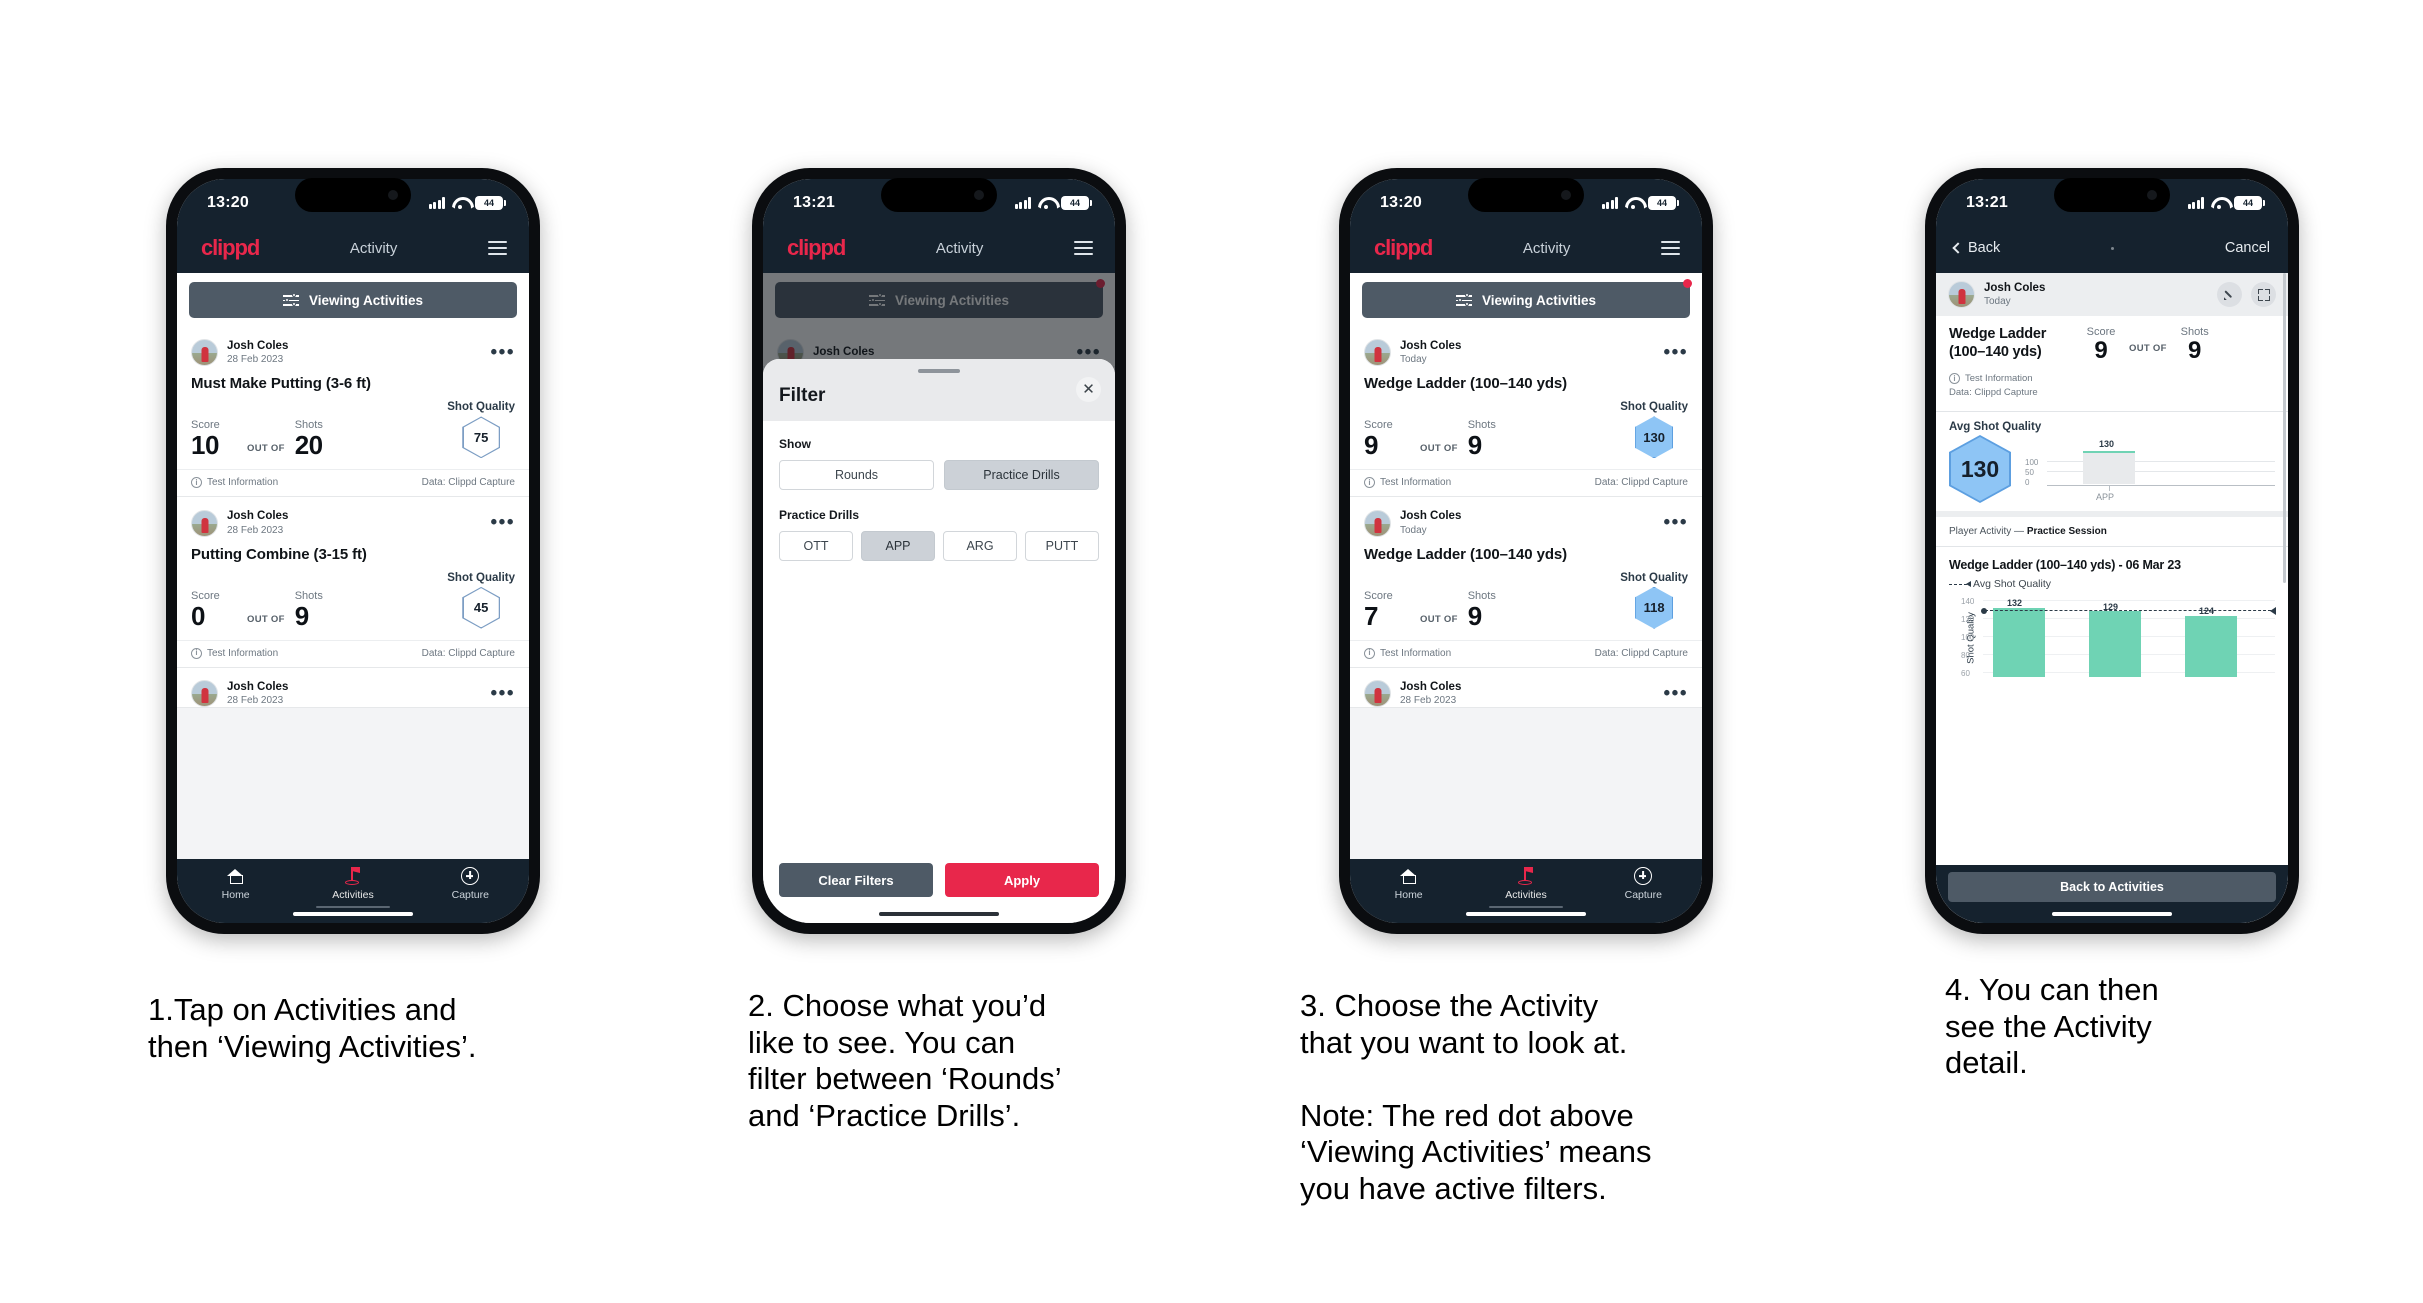 The image size is (2423, 1303). Describe the element at coordinates (2012, 584) in the screenshot. I see `legend-label: Avg Shot Quality` at that location.